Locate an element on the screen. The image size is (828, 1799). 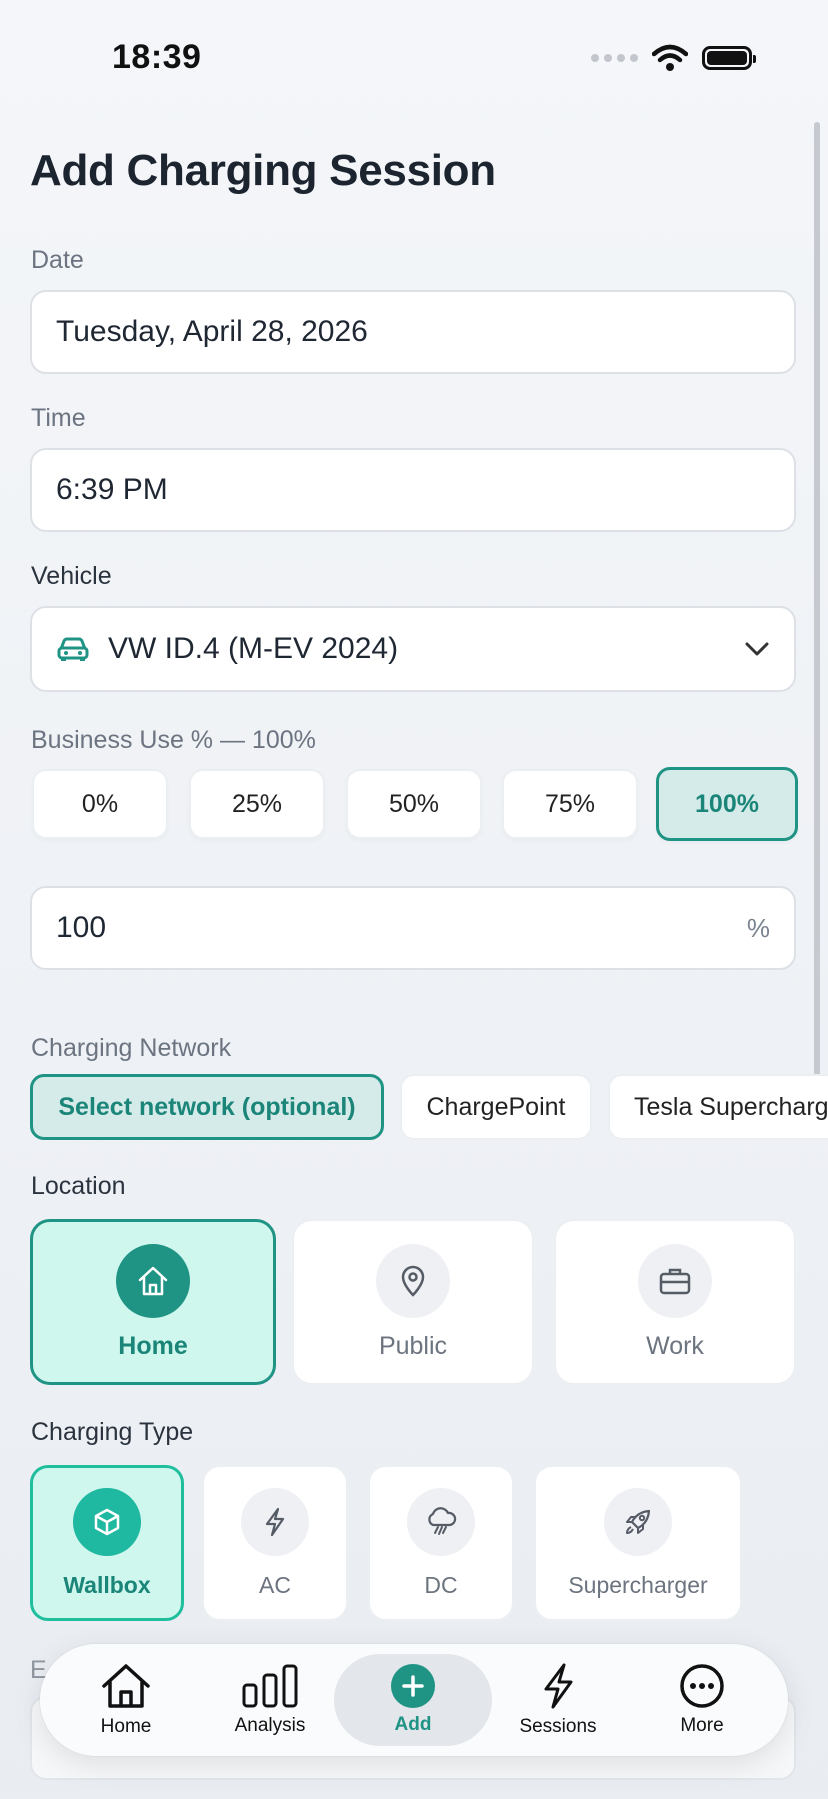
tab-more-label: More is located at coordinates (702, 1725).